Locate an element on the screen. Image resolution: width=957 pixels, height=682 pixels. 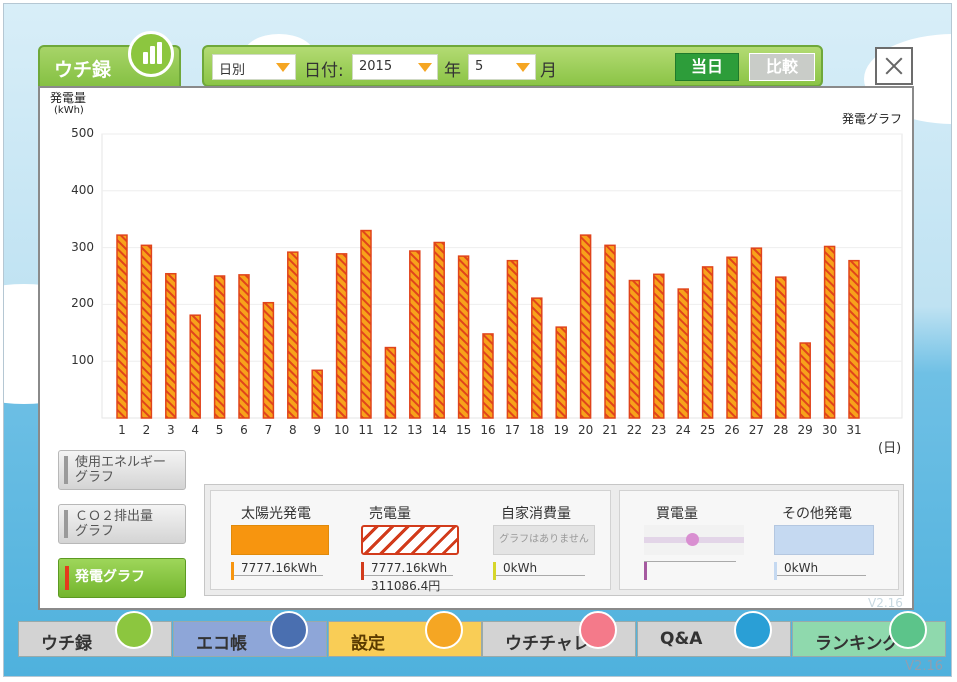
x-tick-label: 25 is located at coordinates (707, 430).